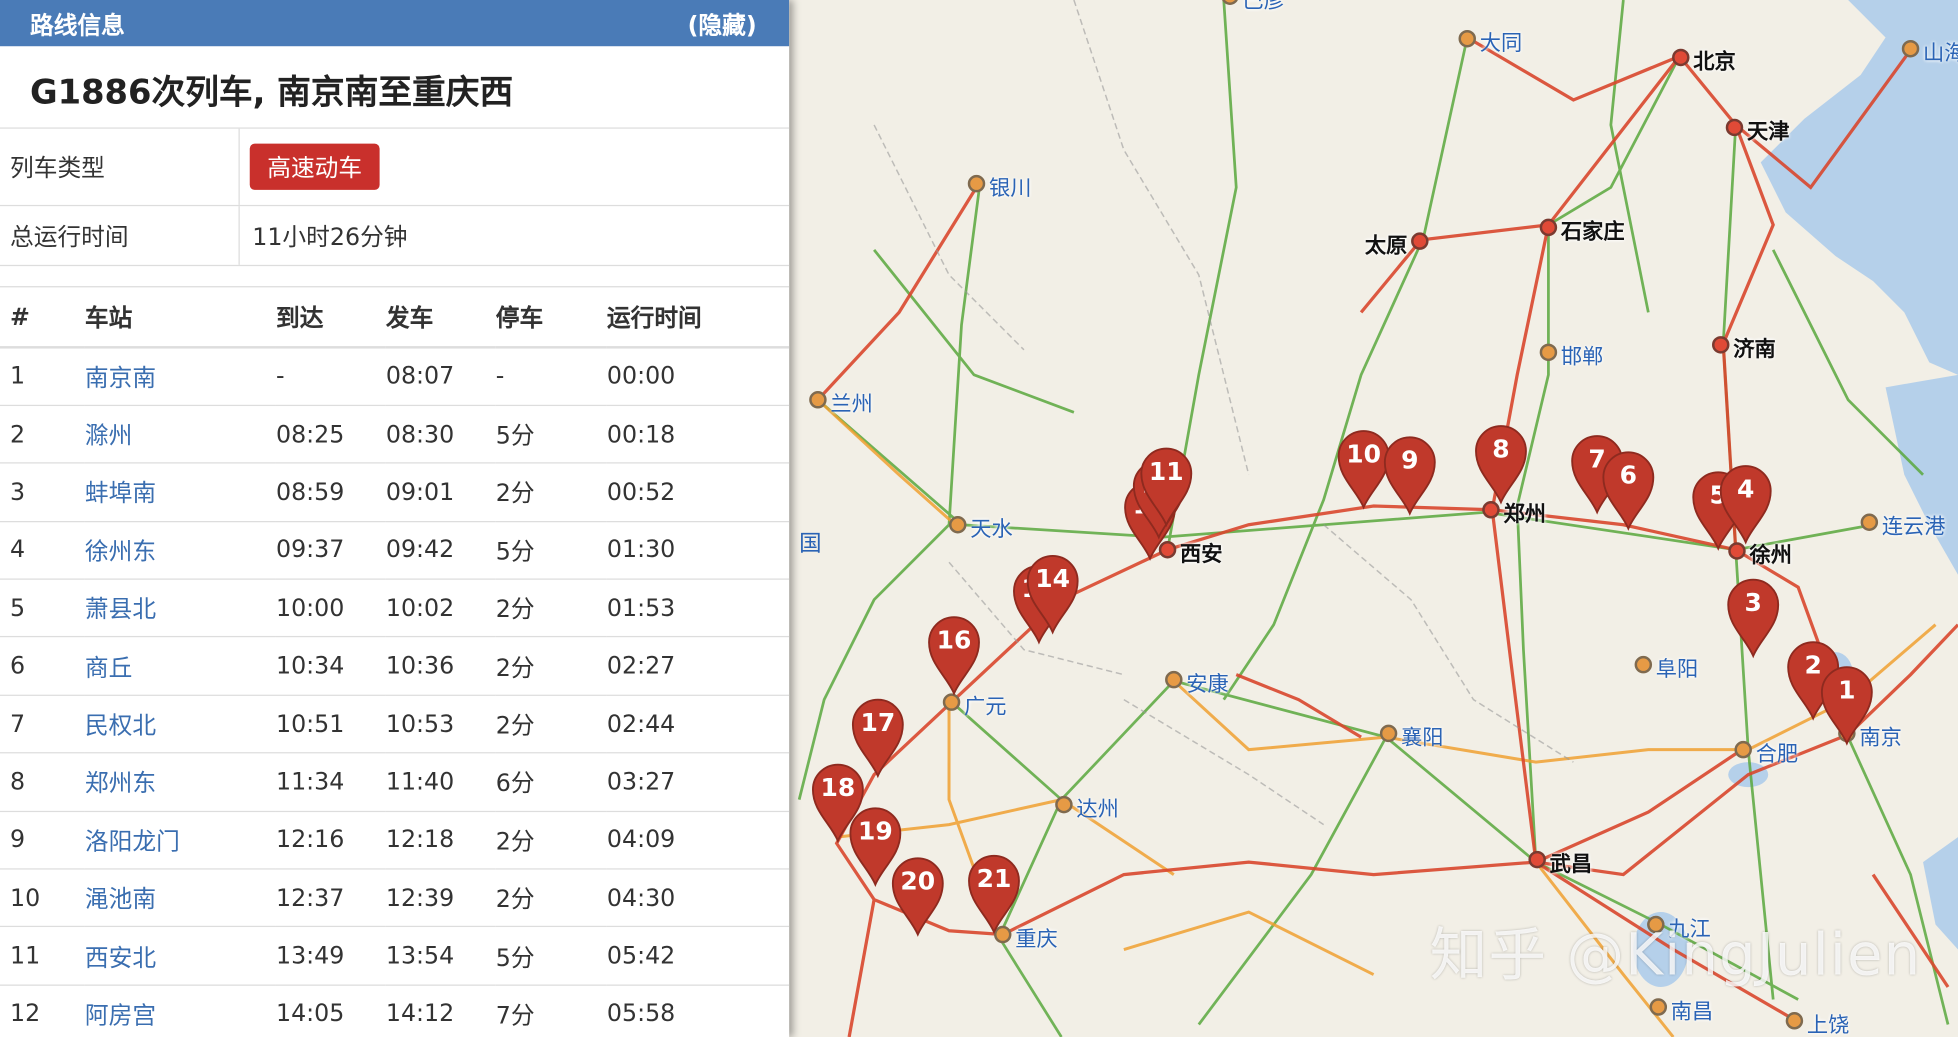 The image size is (1958, 1037). I want to click on station-cell: 蚌埠南, so click(180, 492).